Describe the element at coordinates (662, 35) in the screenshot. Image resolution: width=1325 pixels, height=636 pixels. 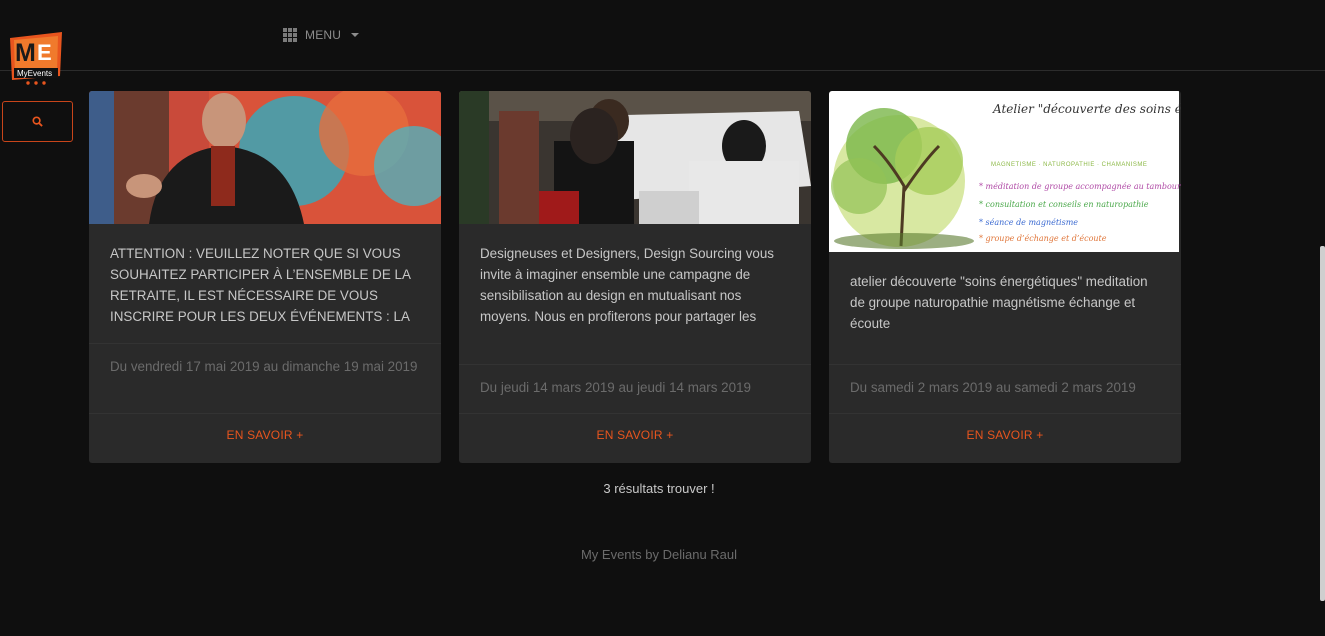
I see `top-navbar: MENU` at that location.